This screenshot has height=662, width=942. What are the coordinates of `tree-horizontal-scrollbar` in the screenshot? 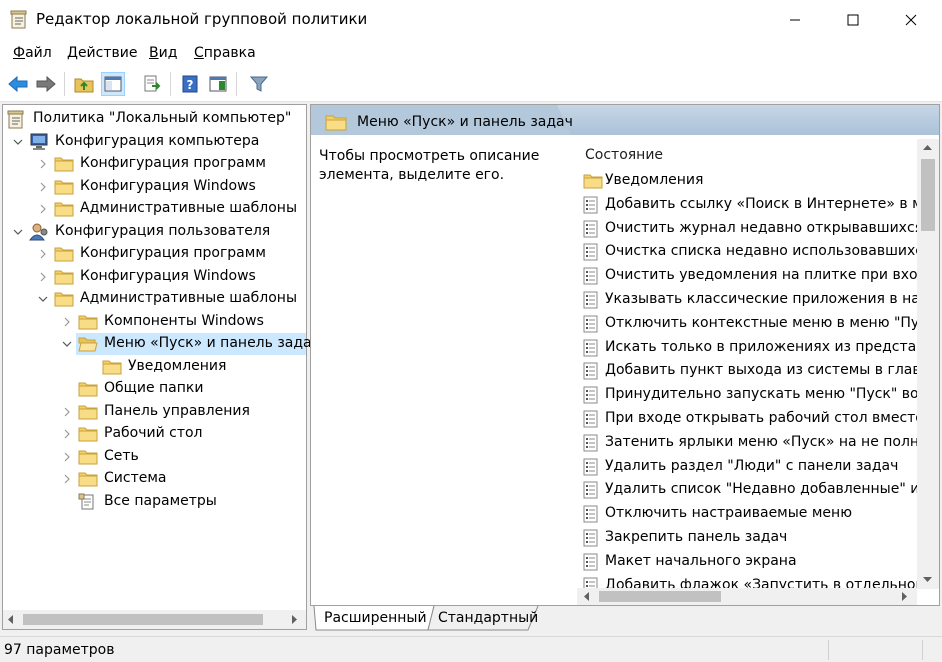 It's located at (154, 619).